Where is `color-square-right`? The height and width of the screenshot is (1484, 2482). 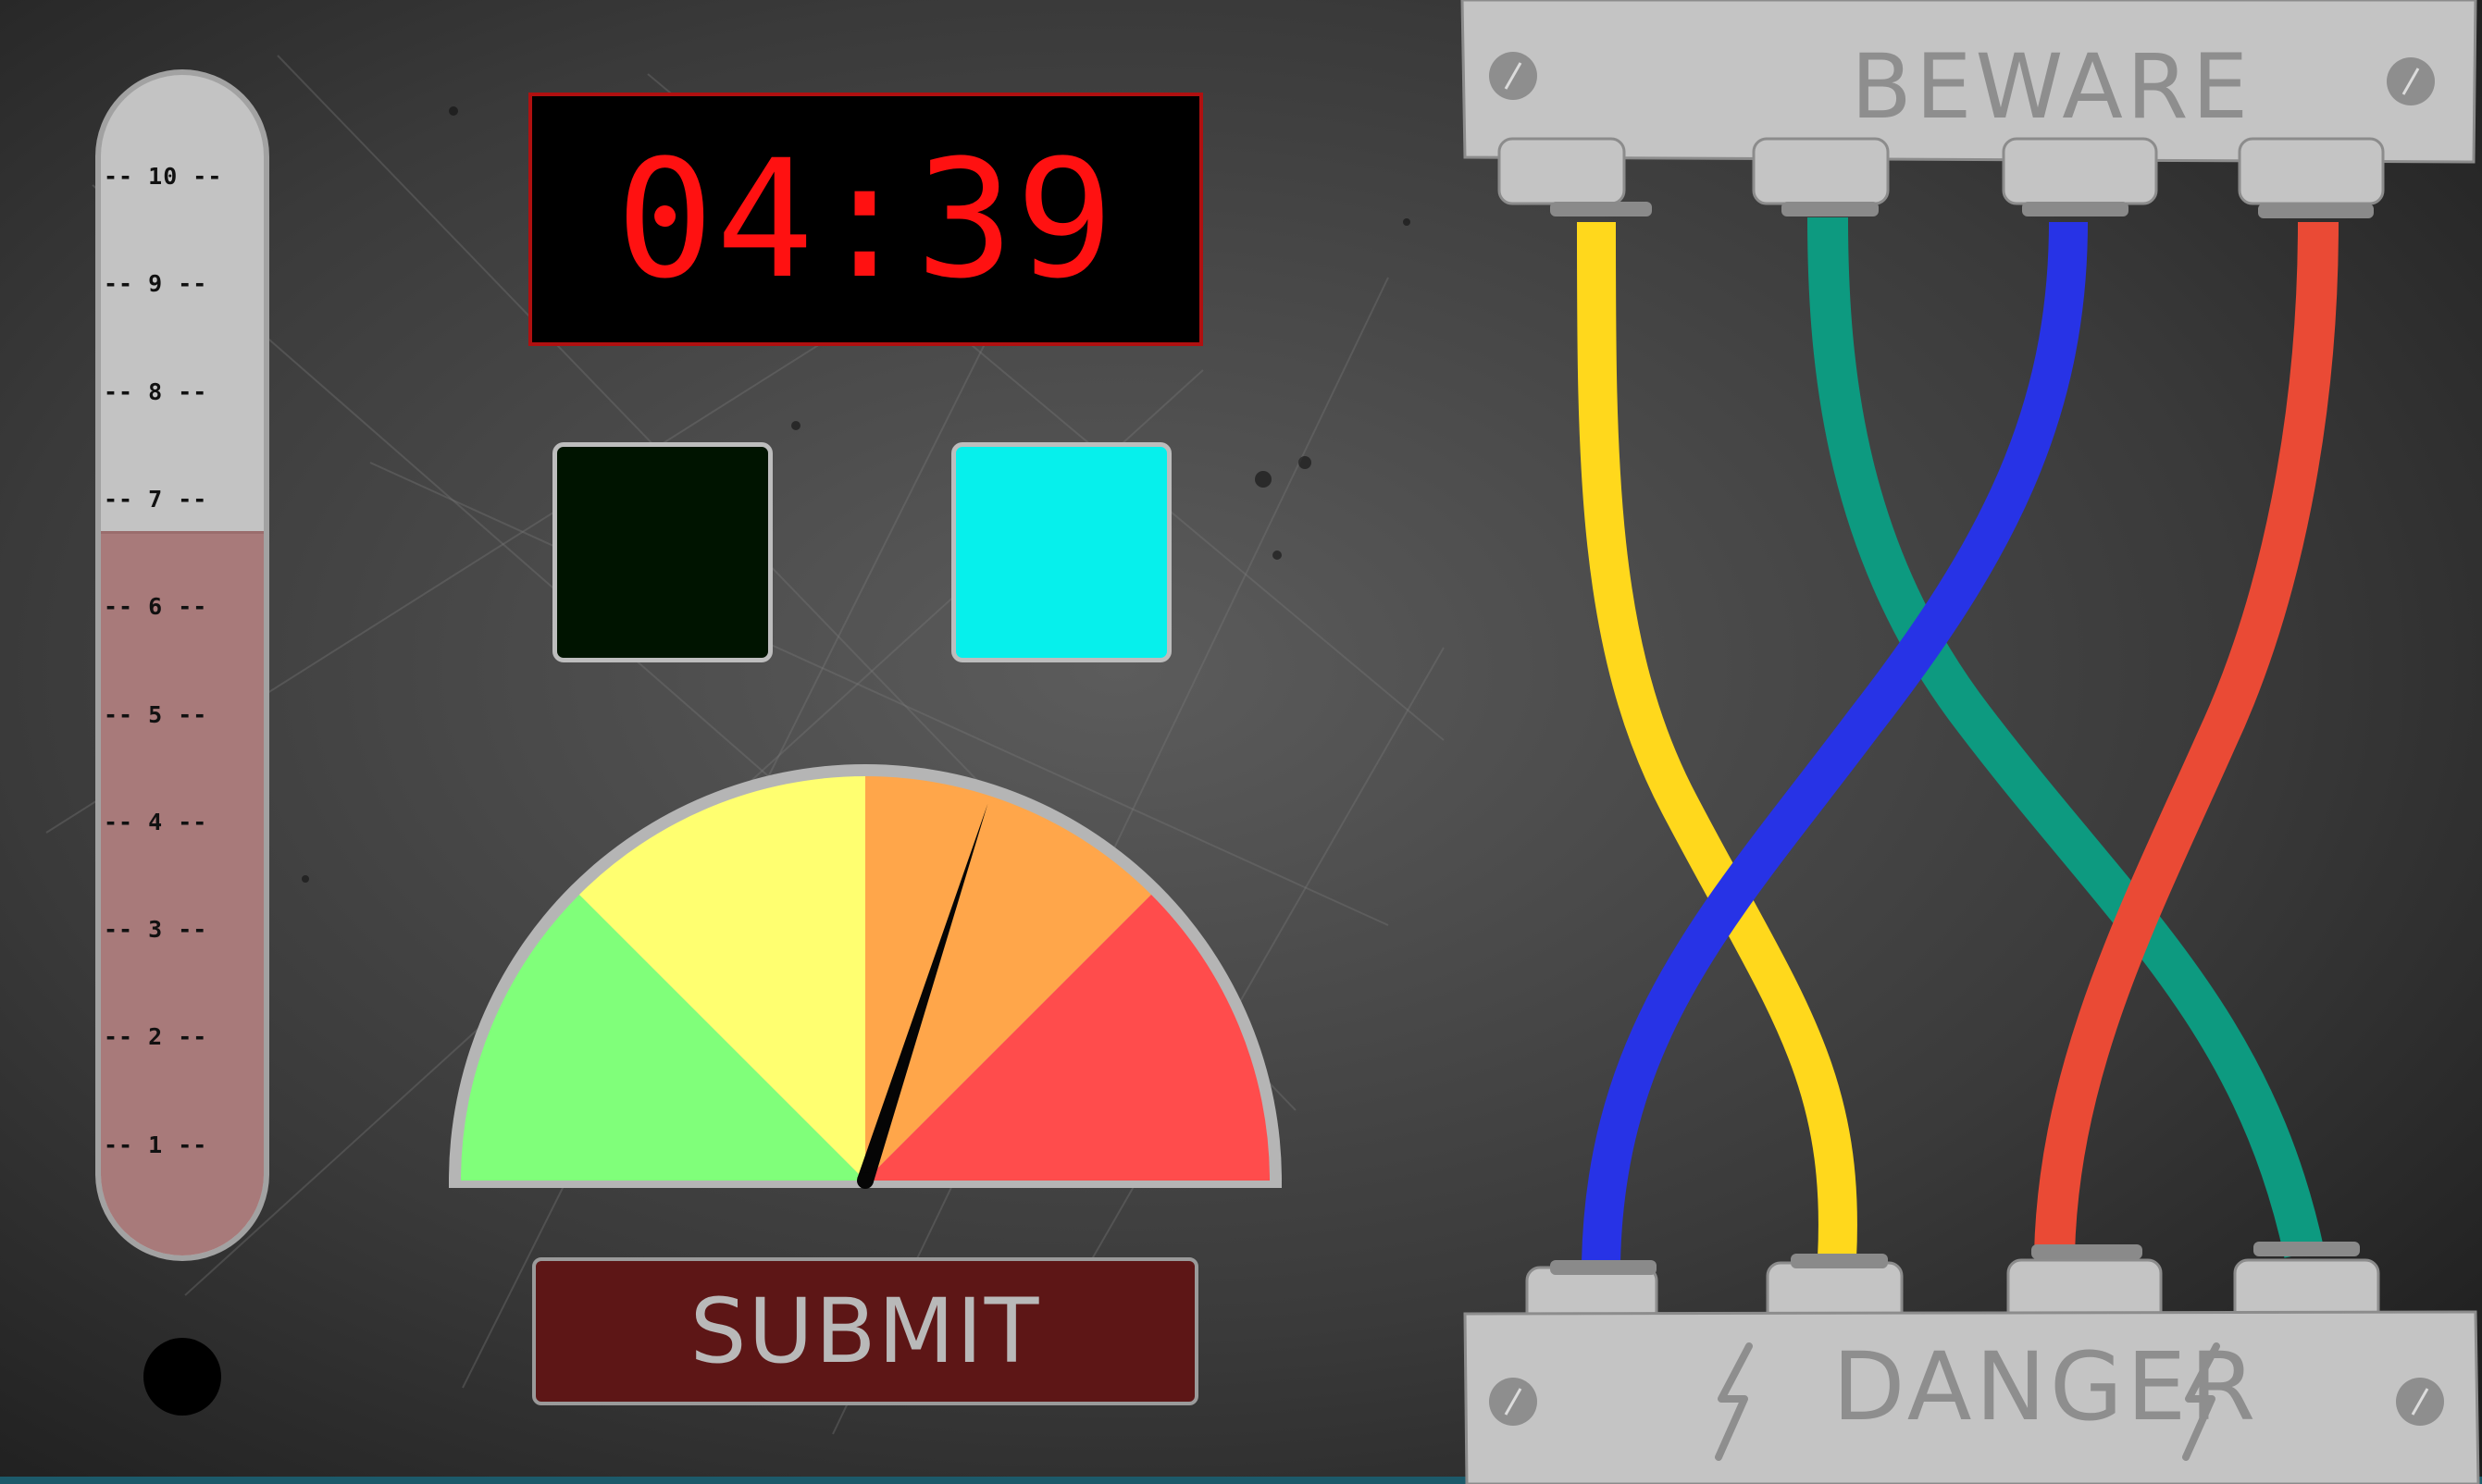 color-square-right is located at coordinates (1061, 552).